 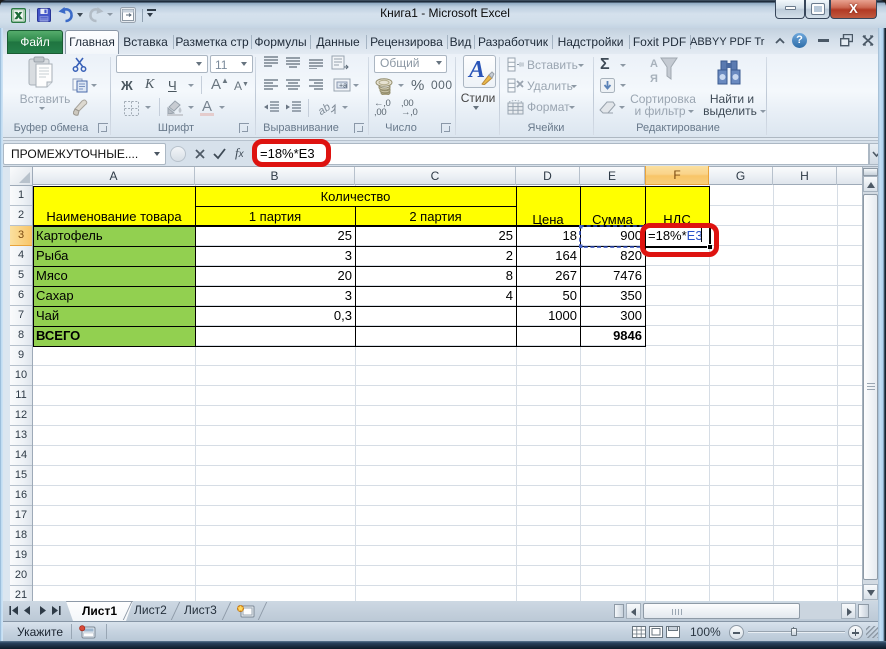 What do you see at coordinates (343, 86) in the screenshot?
I see `svg-text: +a` at bounding box center [343, 86].